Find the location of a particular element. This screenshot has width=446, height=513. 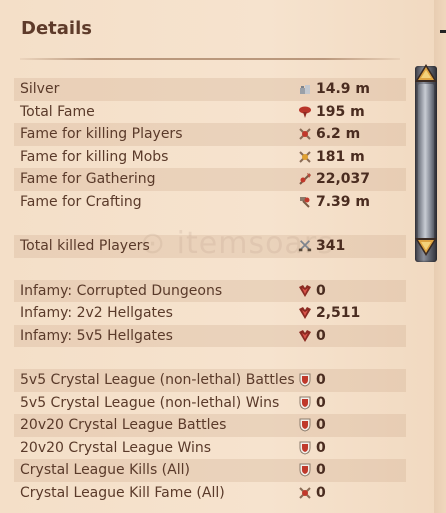

stat-row: Infamy: Corrupted Dungeons 0 is located at coordinates (210, 290).